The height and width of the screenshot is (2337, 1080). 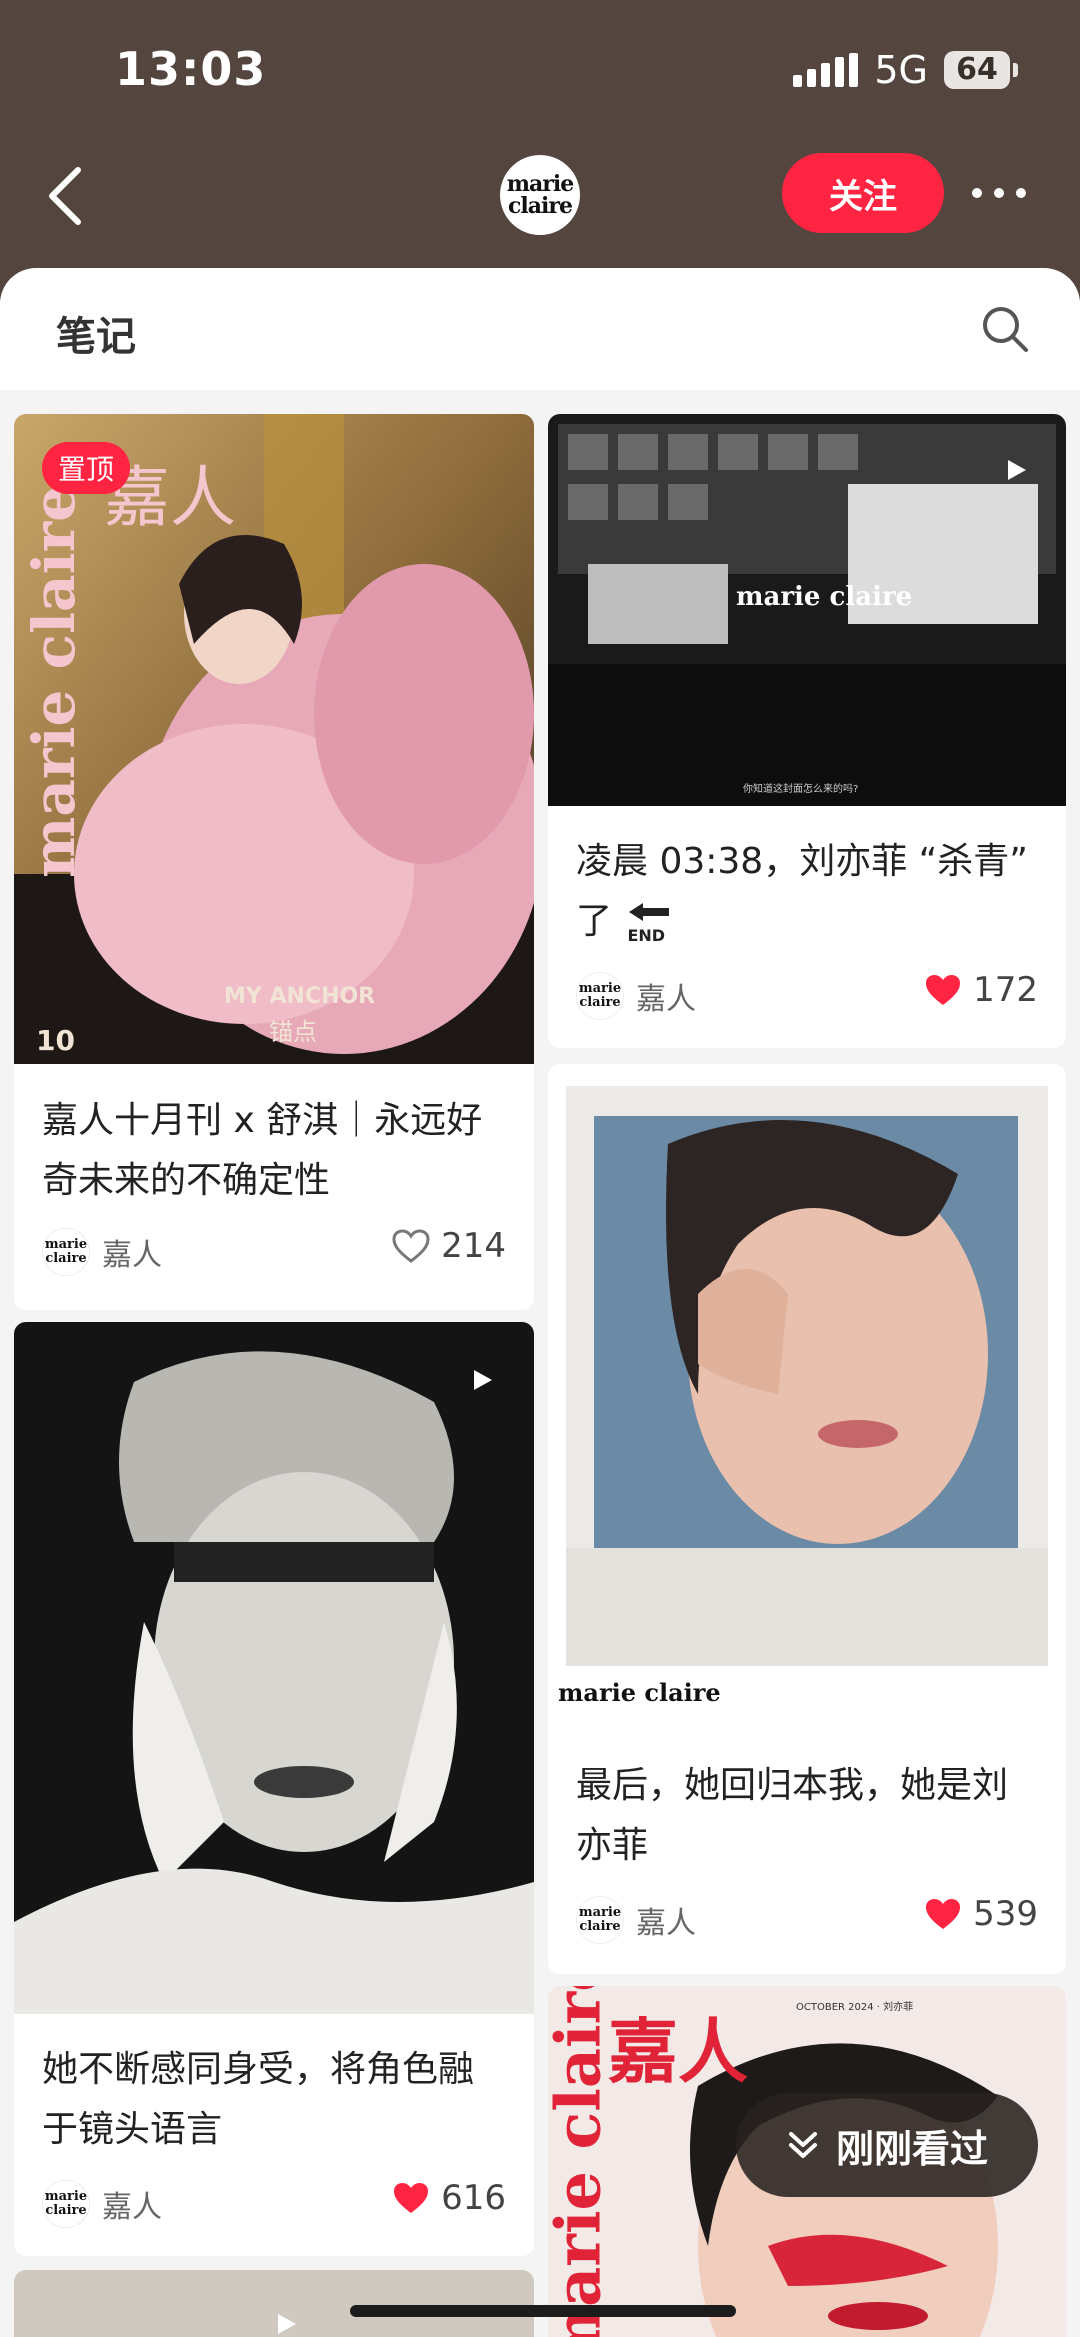 I want to click on like-button: 539, so click(x=980, y=1914).